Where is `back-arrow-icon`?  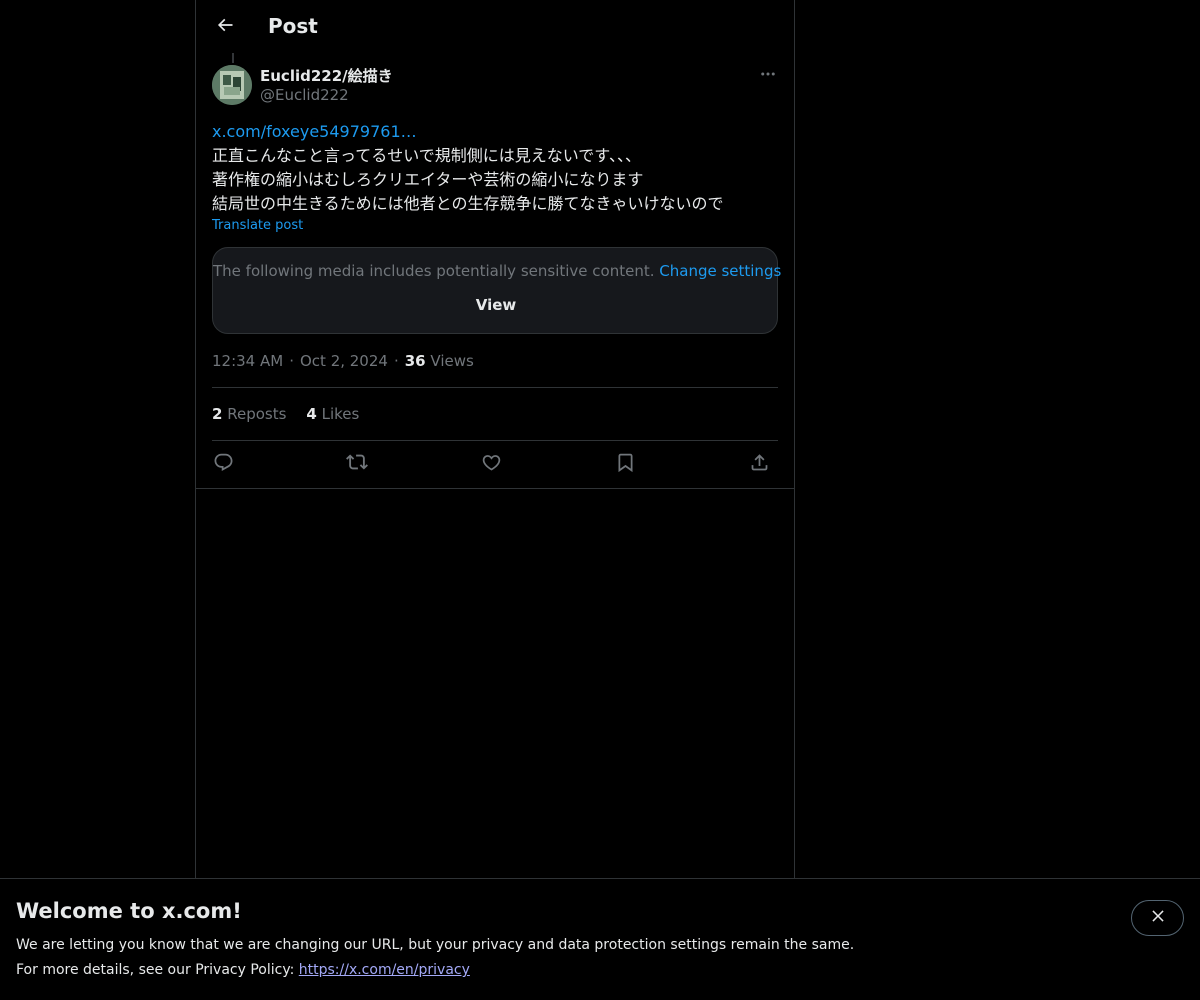
back-arrow-icon is located at coordinates (225, 27).